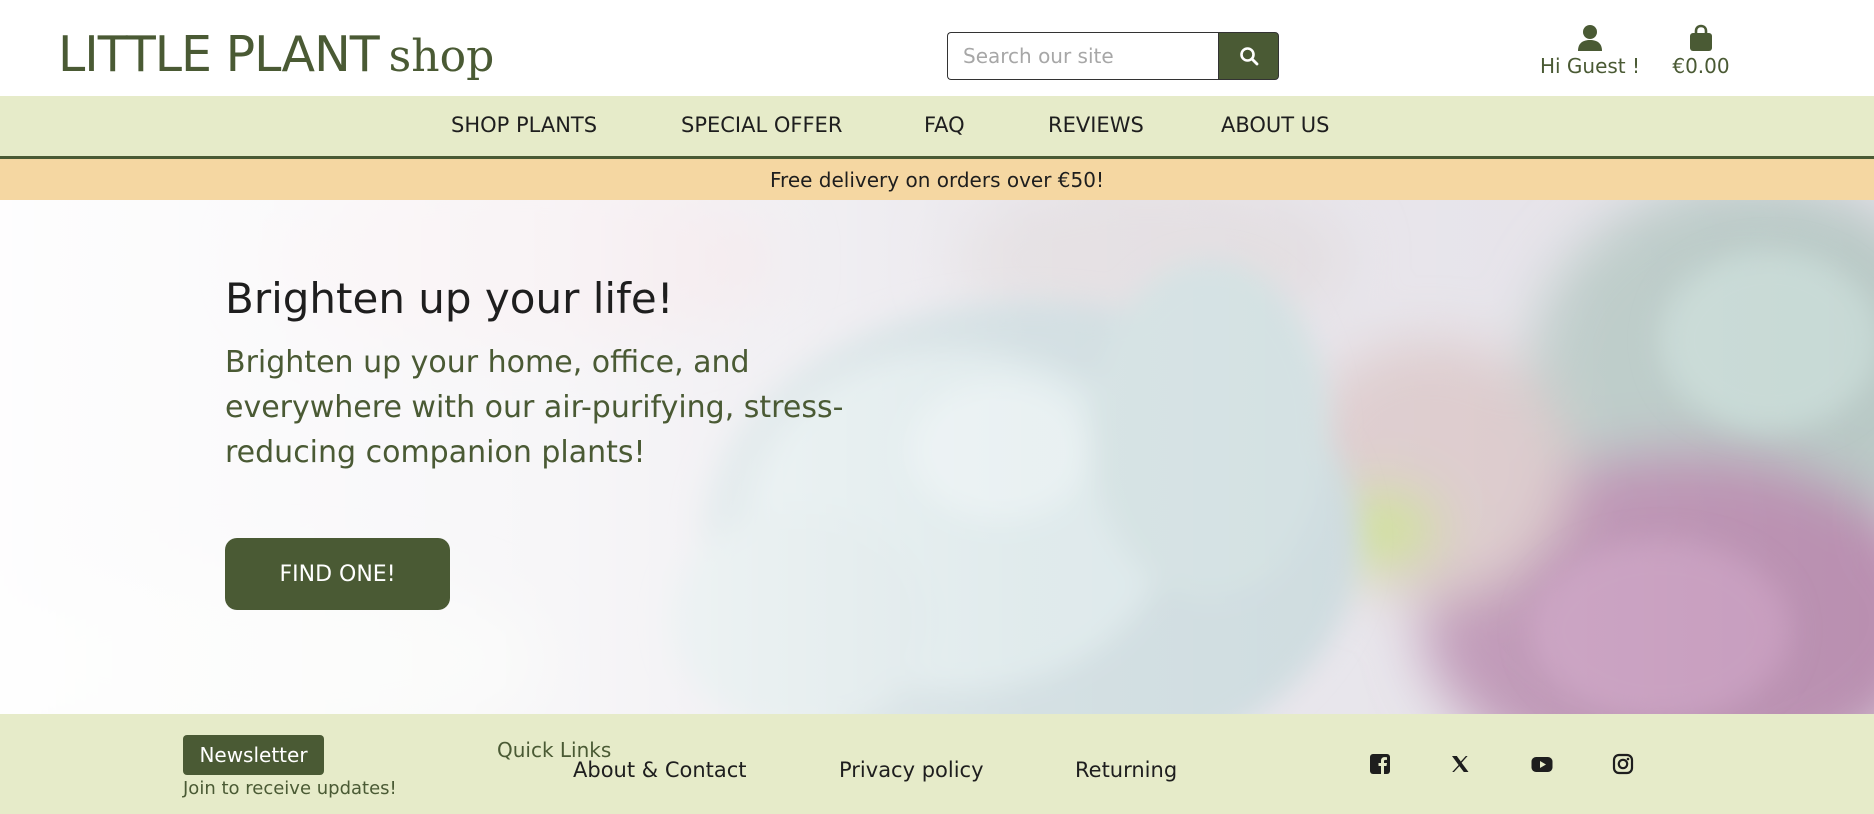  I want to click on footer-link-privacy-policy: Privacy policy, so click(911, 770).